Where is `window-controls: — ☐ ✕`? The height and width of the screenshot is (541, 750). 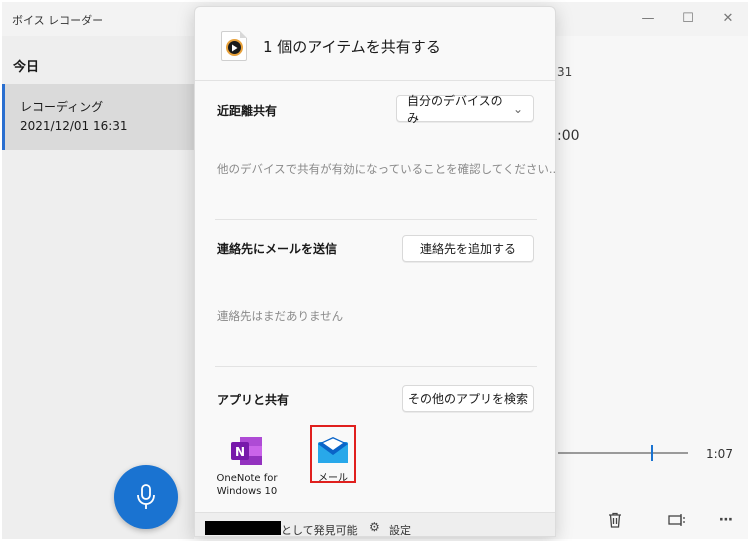
window-controls: — ☐ ✕ is located at coordinates (688, 18).